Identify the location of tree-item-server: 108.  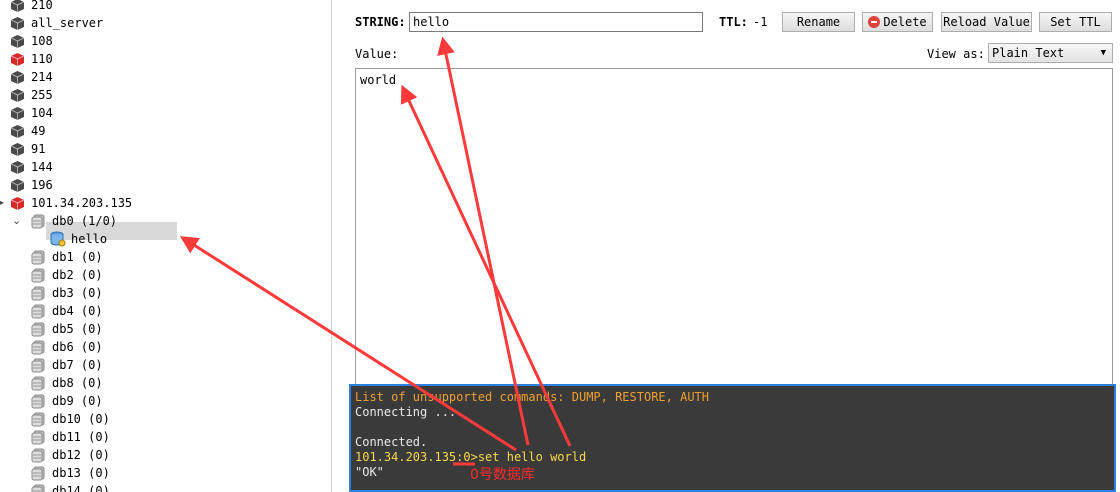
(165, 41).